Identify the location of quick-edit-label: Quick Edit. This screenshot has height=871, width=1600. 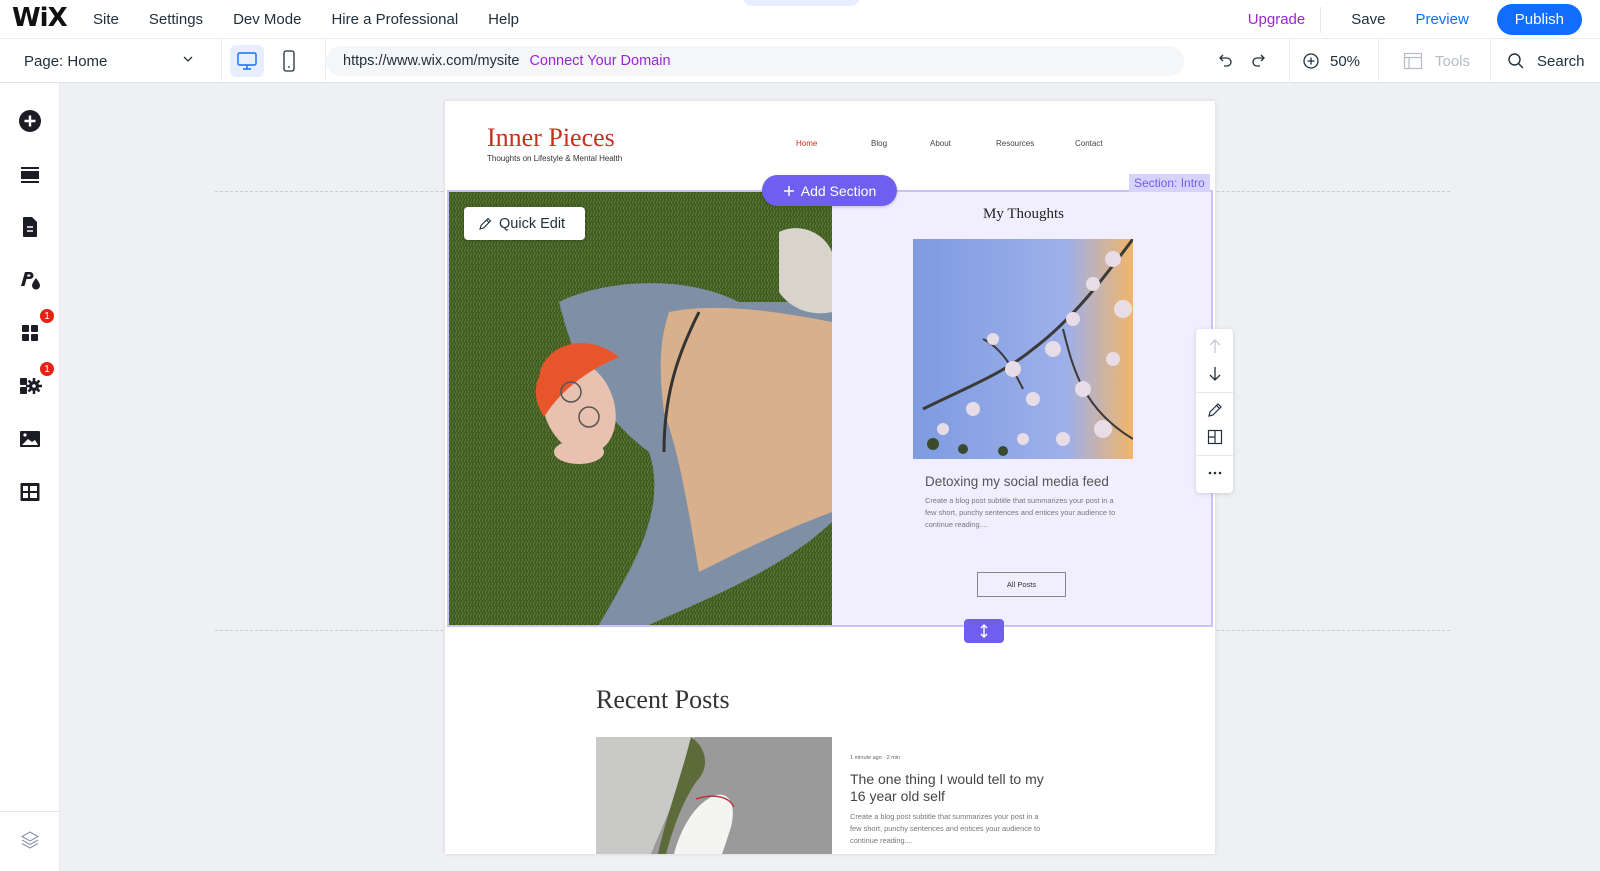
(532, 223).